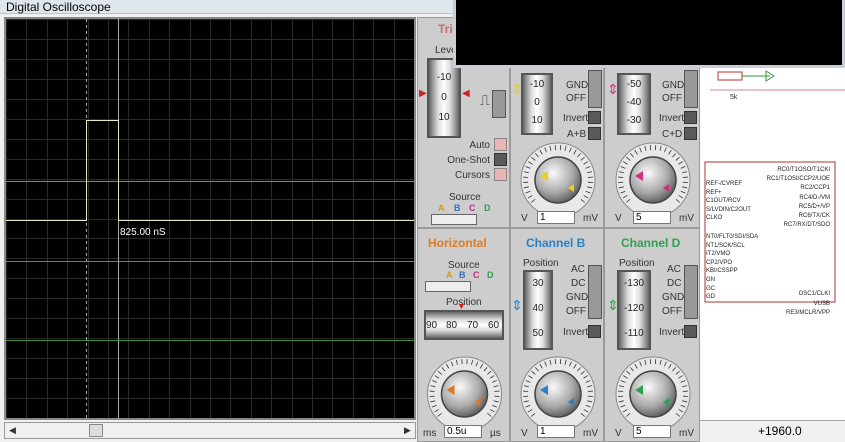 This screenshot has width=845, height=442. Describe the element at coordinates (719, 262) in the screenshot. I see `chip-pin-label: CP2/VPO` at that location.